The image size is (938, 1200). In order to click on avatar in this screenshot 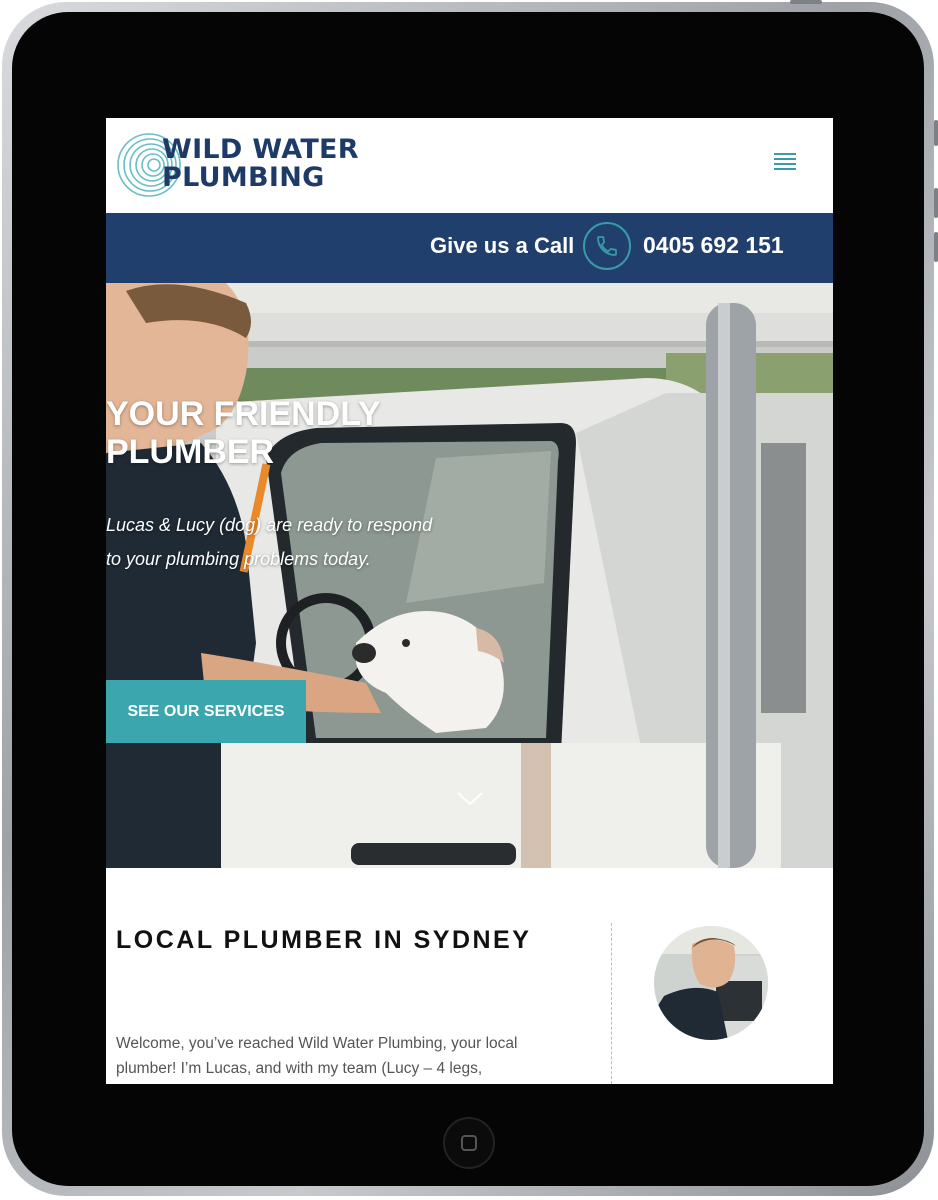, I will do `click(711, 983)`.